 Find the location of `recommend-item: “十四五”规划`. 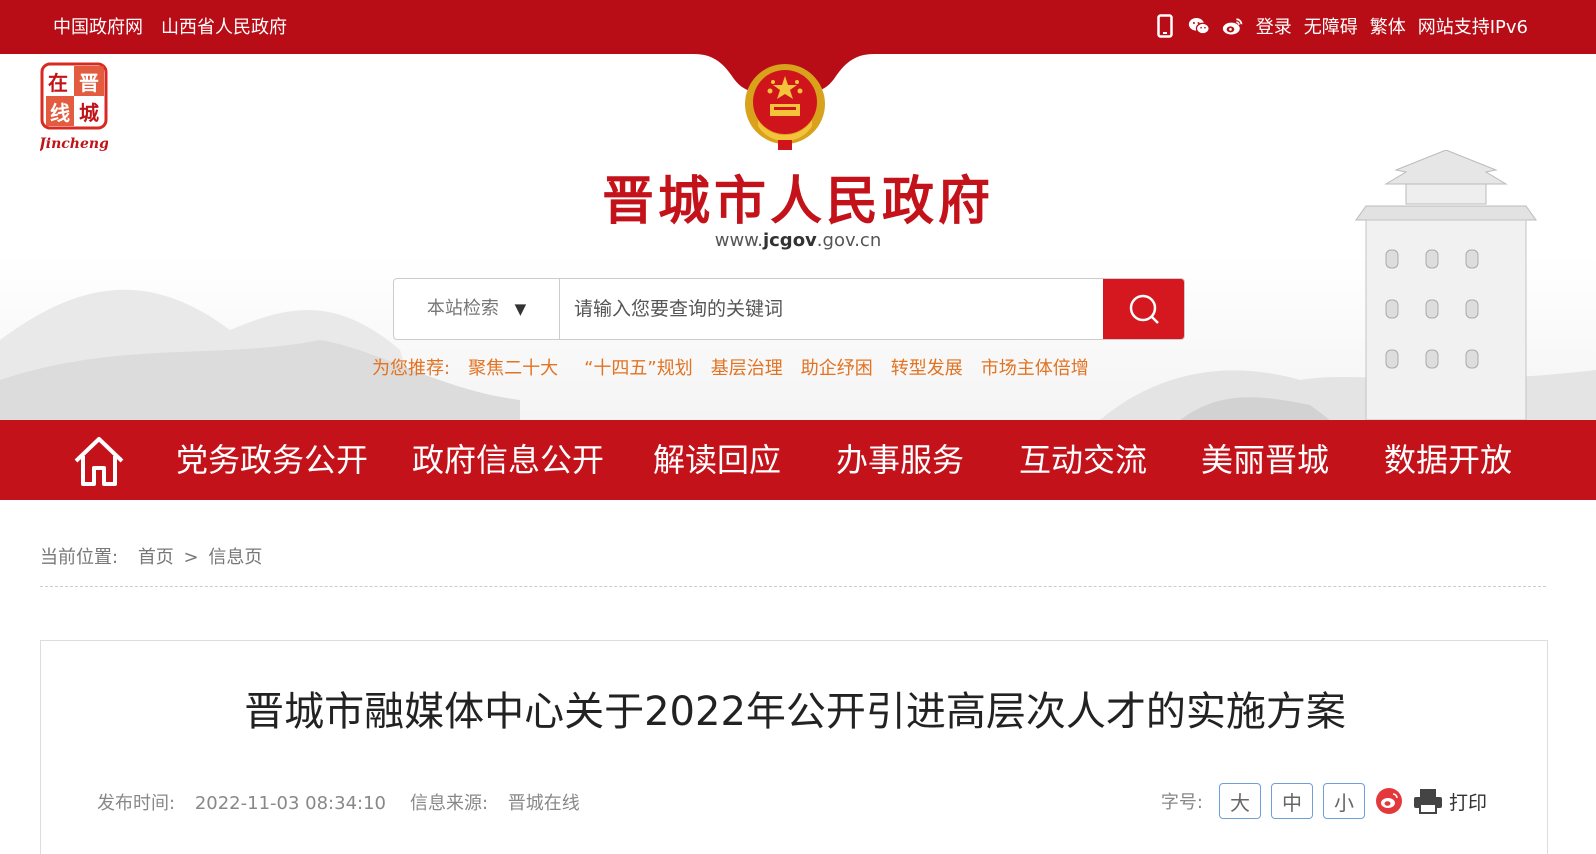

recommend-item: “十四五”规划 is located at coordinates (638, 367).